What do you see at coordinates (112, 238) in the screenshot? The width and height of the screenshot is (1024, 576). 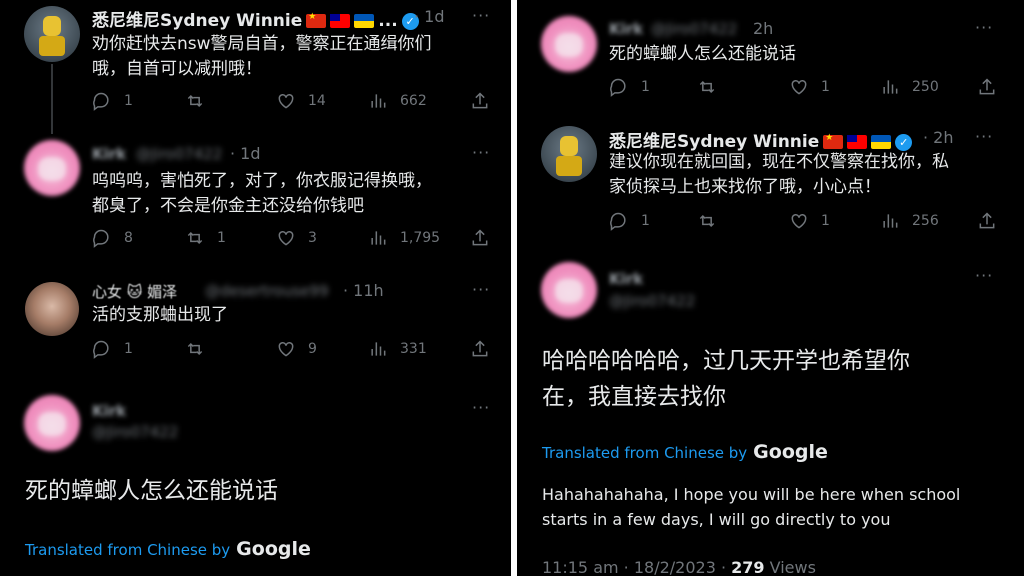 I see `reply-button: 8` at bounding box center [112, 238].